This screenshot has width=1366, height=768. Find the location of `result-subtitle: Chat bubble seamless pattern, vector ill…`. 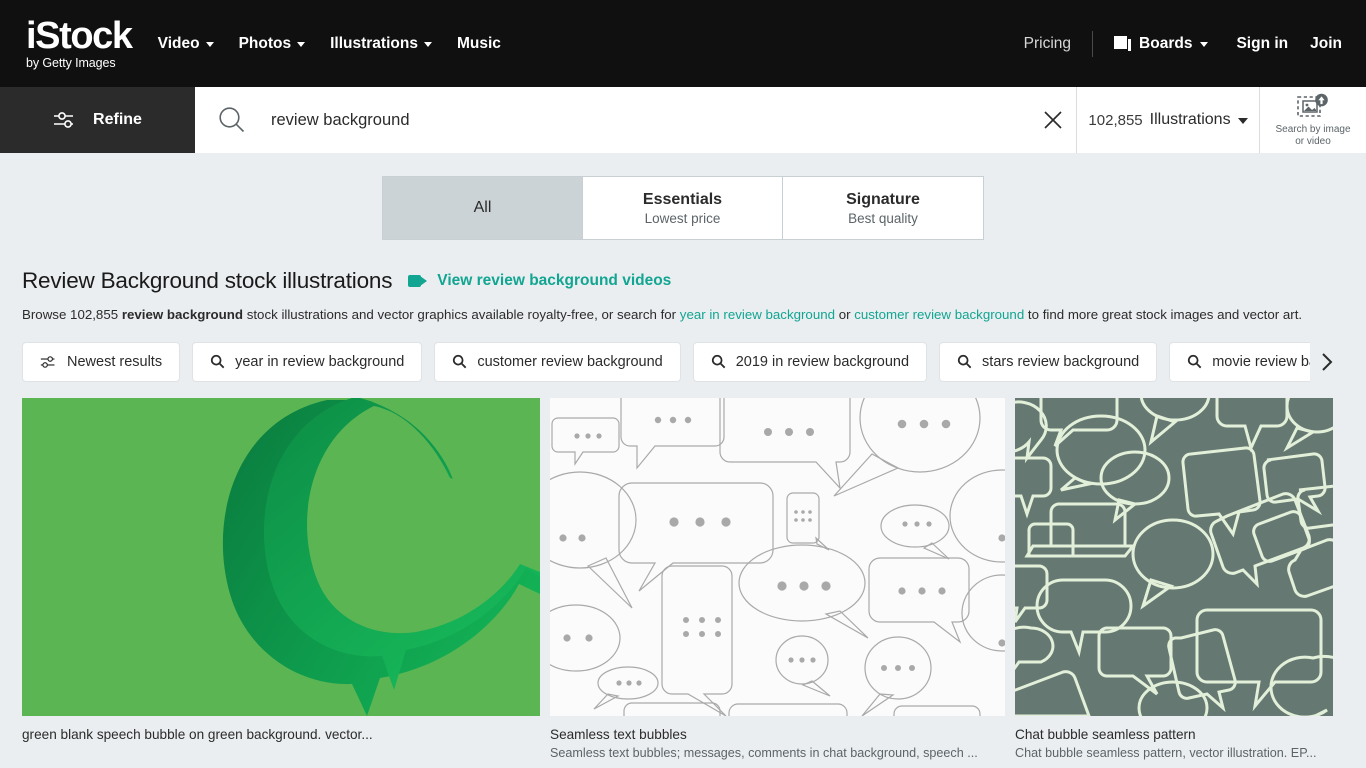

result-subtitle: Chat bubble seamless pattern, vector ill… is located at coordinates (1166, 752).